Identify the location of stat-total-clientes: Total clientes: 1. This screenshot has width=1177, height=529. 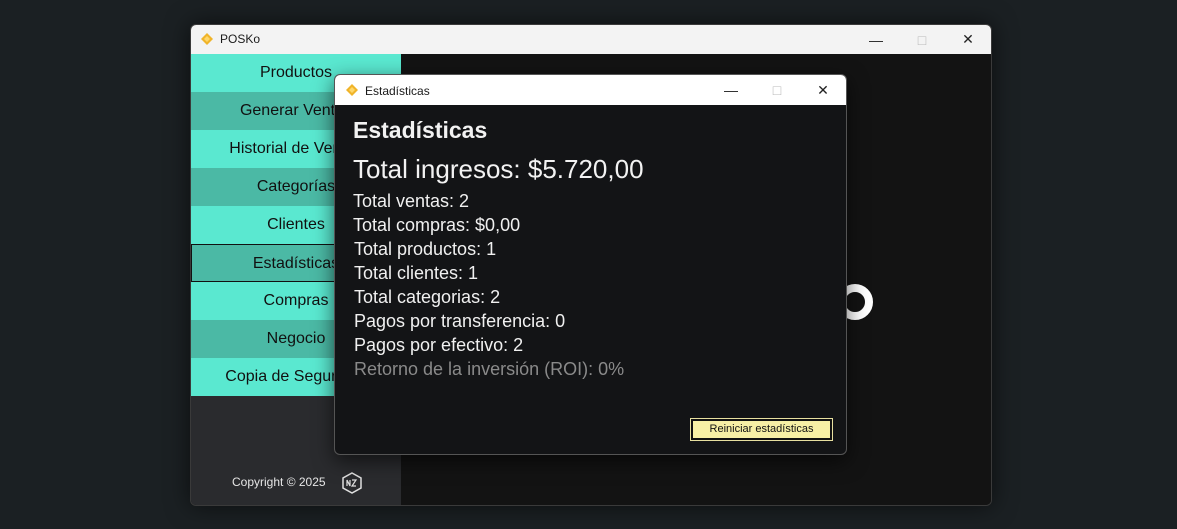
(416, 273).